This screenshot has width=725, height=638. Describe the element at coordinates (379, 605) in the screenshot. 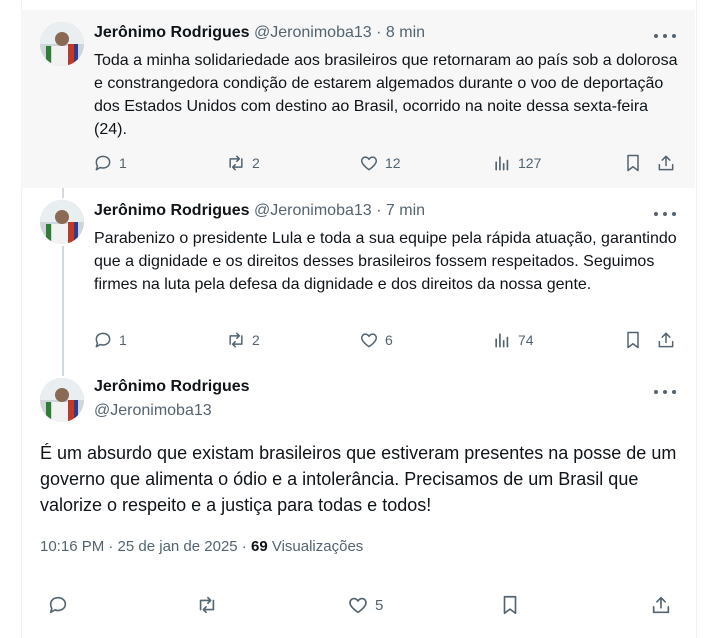

I see `like-count: 5` at that location.